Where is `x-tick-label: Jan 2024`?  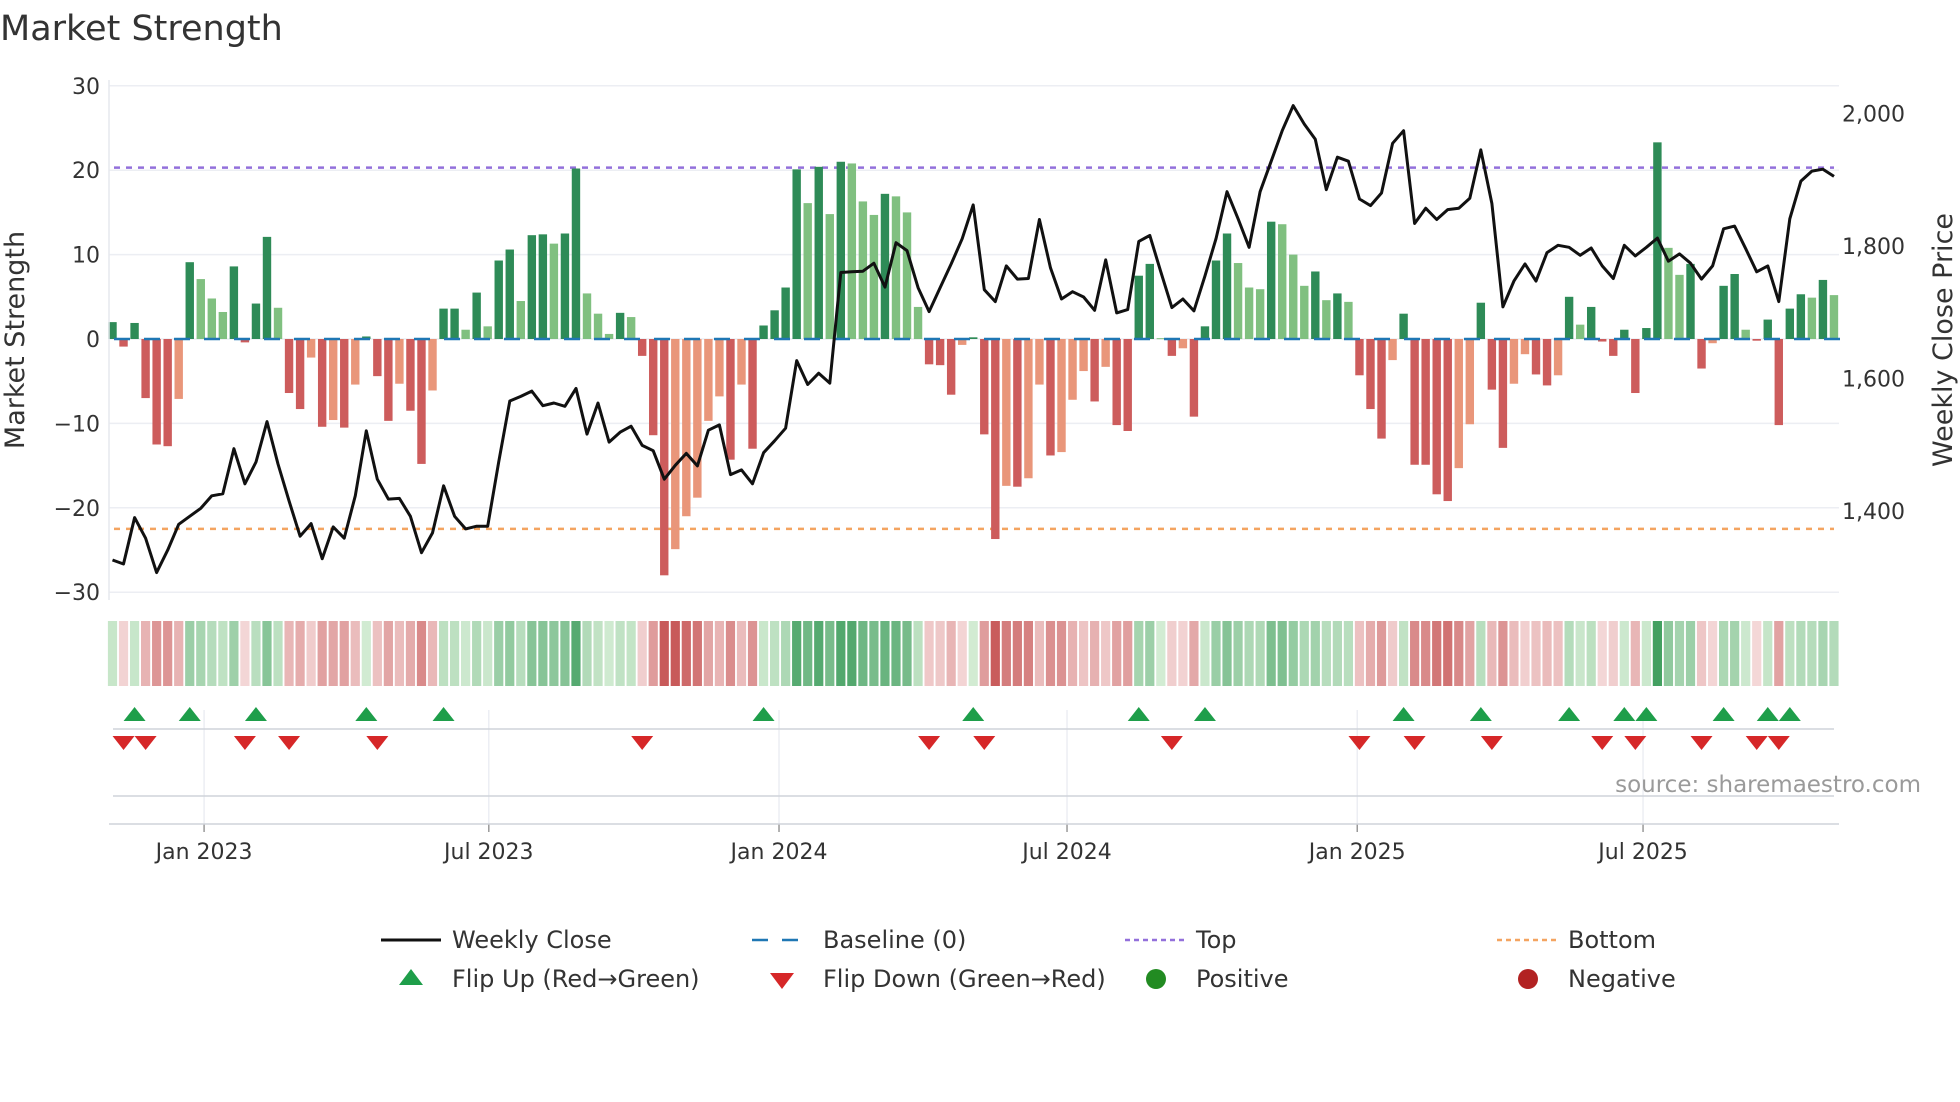 x-tick-label: Jan 2024 is located at coordinates (778, 852).